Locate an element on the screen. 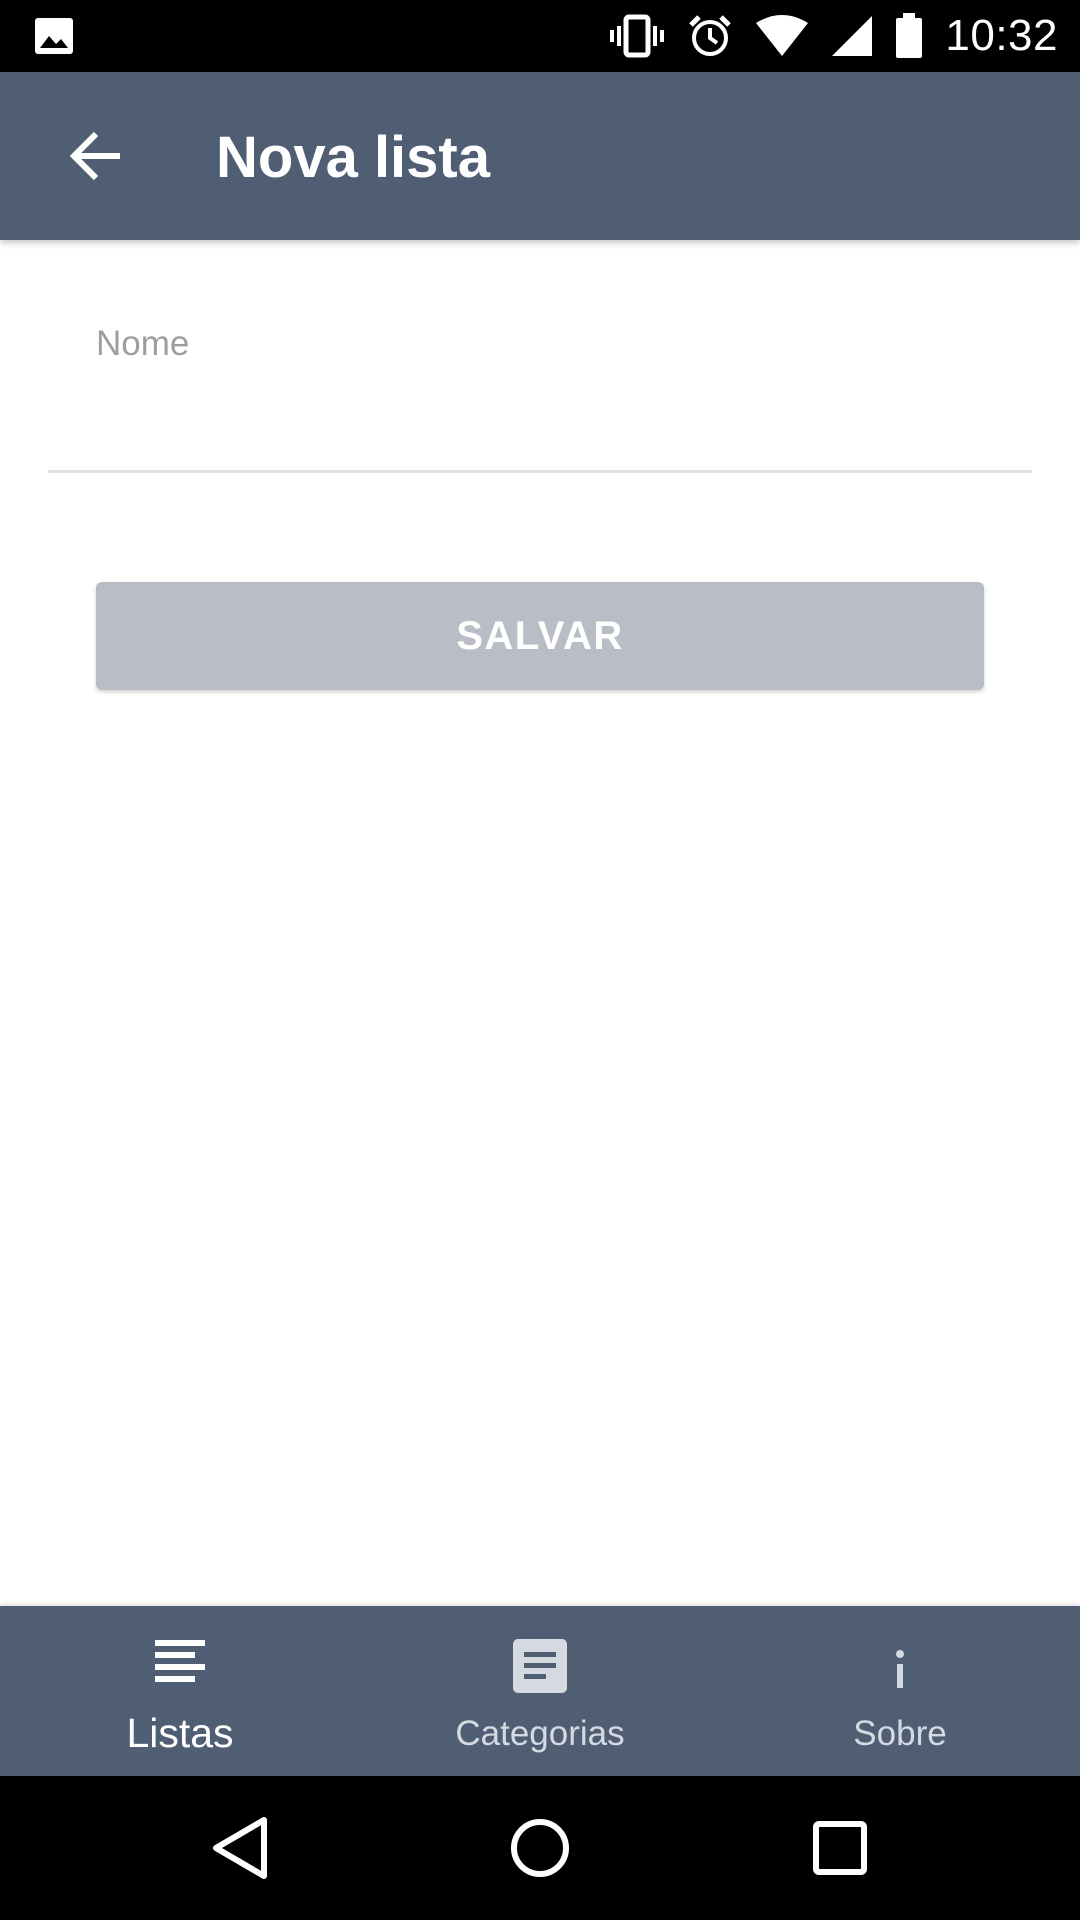 The image size is (1080, 1920). status-time: 10:32 is located at coordinates (1001, 35).